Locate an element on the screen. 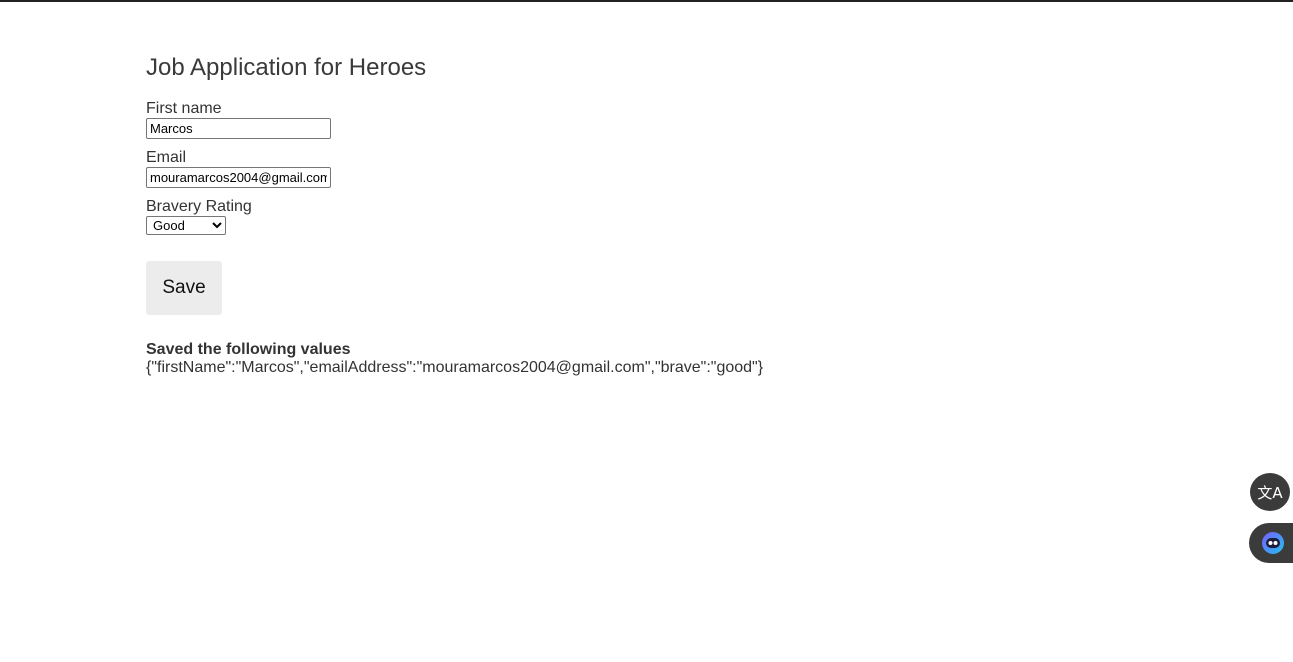  translate-icon: 文A is located at coordinates (1270, 492).